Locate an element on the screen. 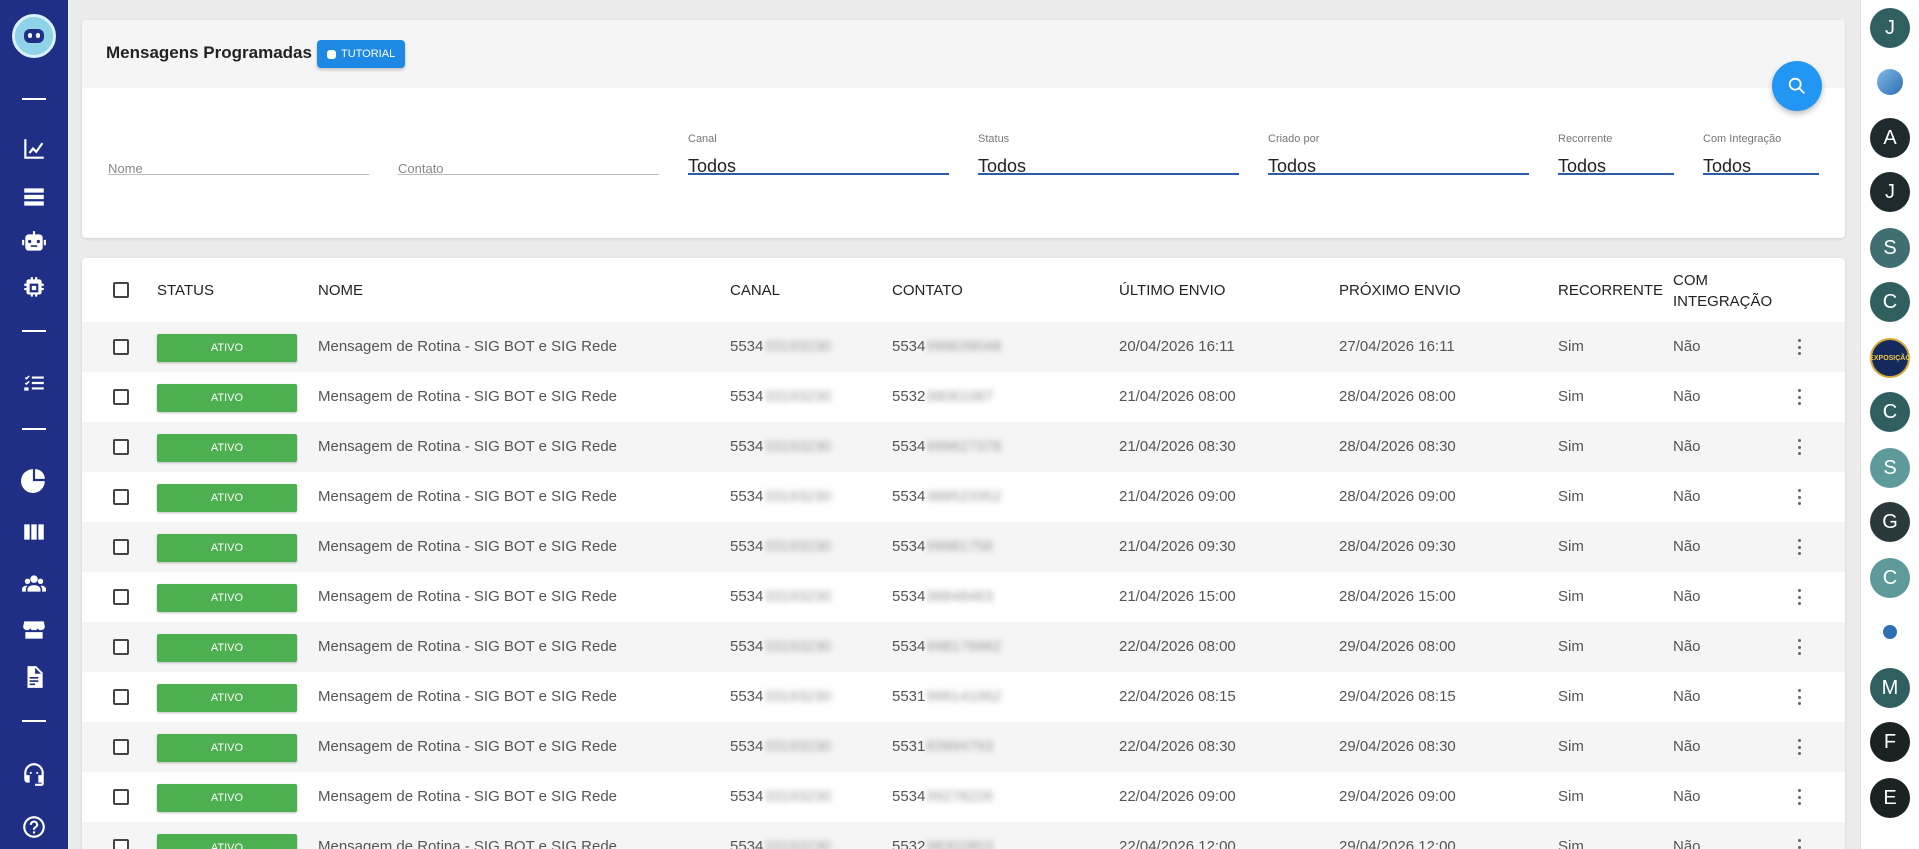 The image size is (1919, 849). status-select: Status Todos is located at coordinates (1108, 154).